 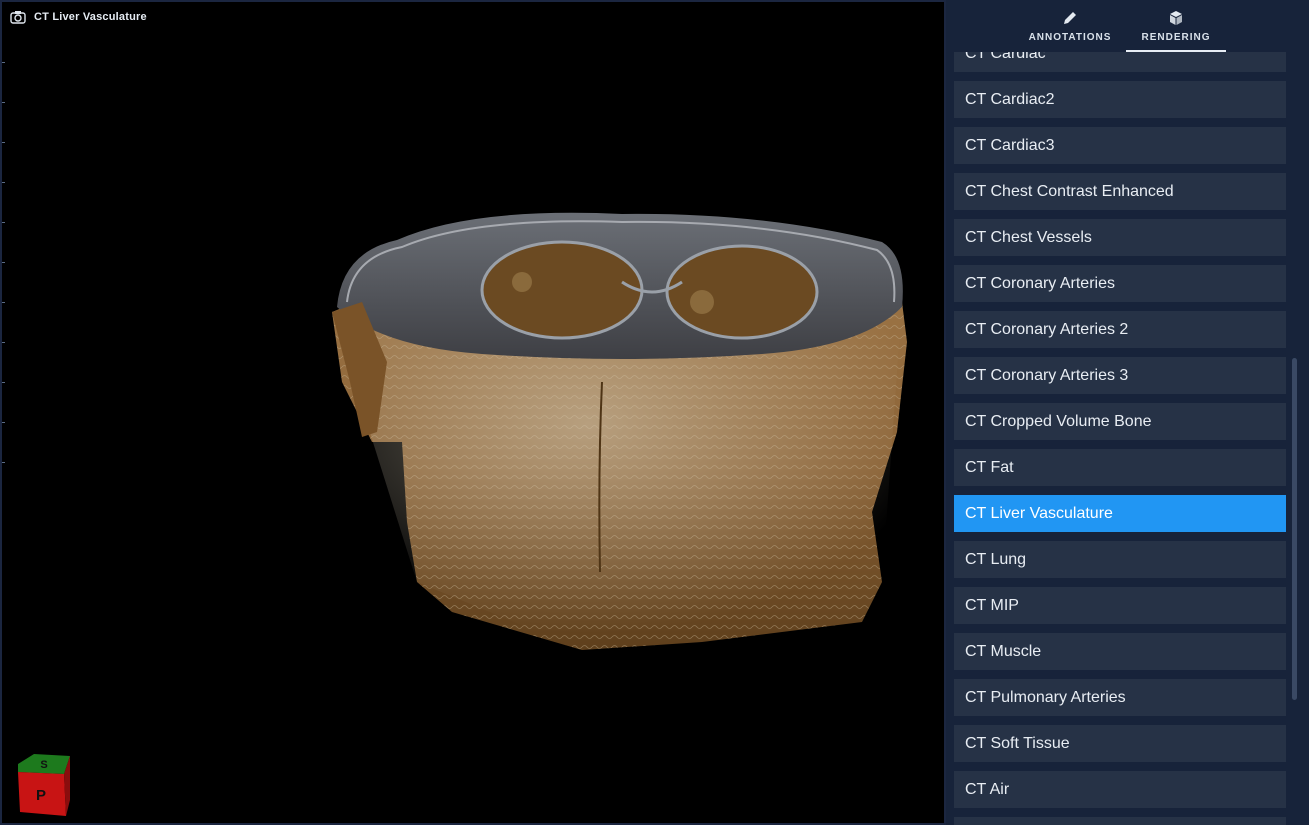 What do you see at coordinates (1176, 37) in the screenshot?
I see `tab-label: RENDERING` at bounding box center [1176, 37].